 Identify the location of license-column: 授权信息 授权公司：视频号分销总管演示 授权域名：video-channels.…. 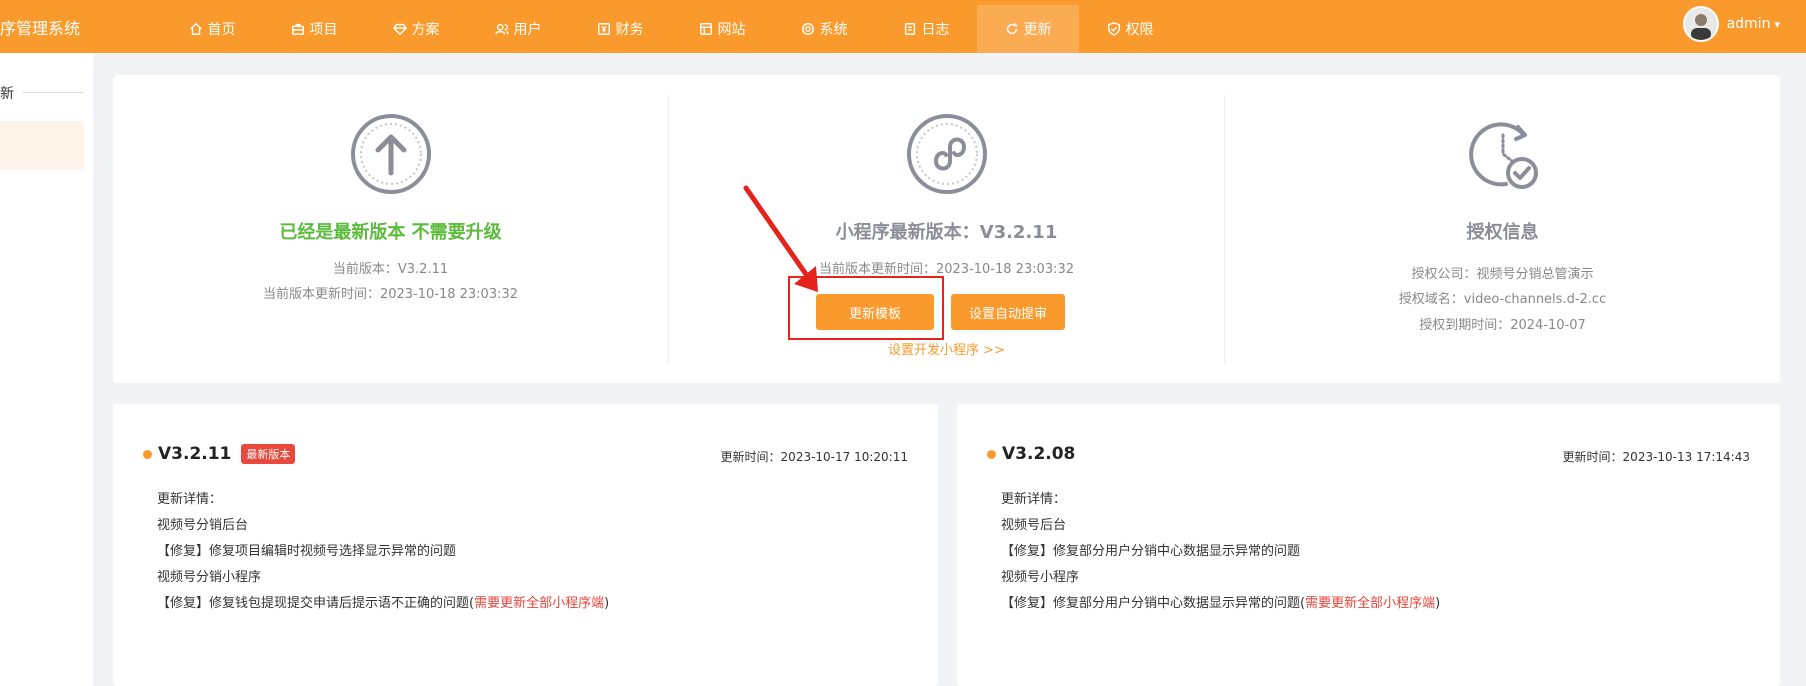
(1502, 229).